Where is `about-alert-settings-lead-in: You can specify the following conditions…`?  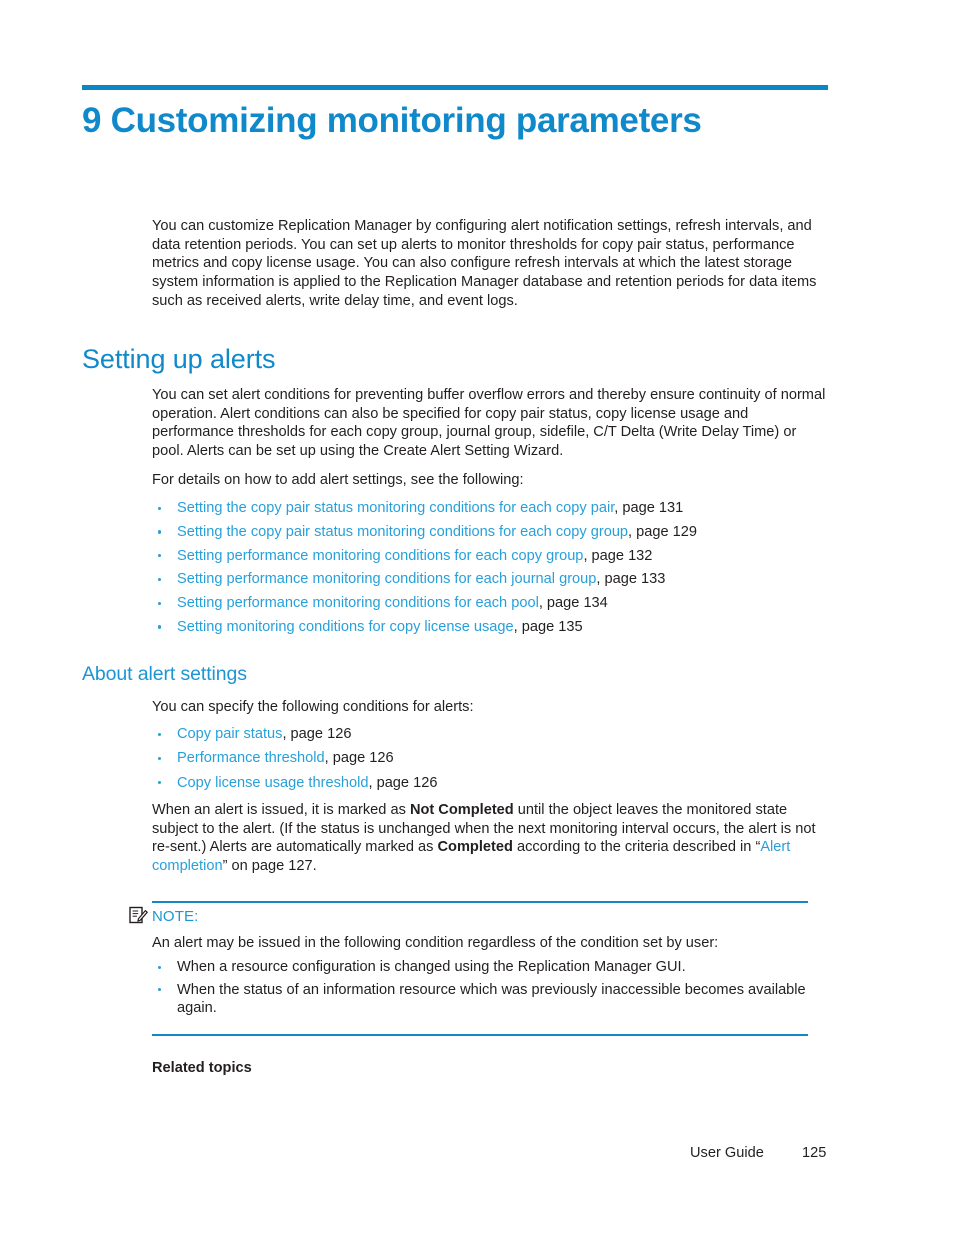 about-alert-settings-lead-in: You can specify the following conditions… is located at coordinates (313, 707).